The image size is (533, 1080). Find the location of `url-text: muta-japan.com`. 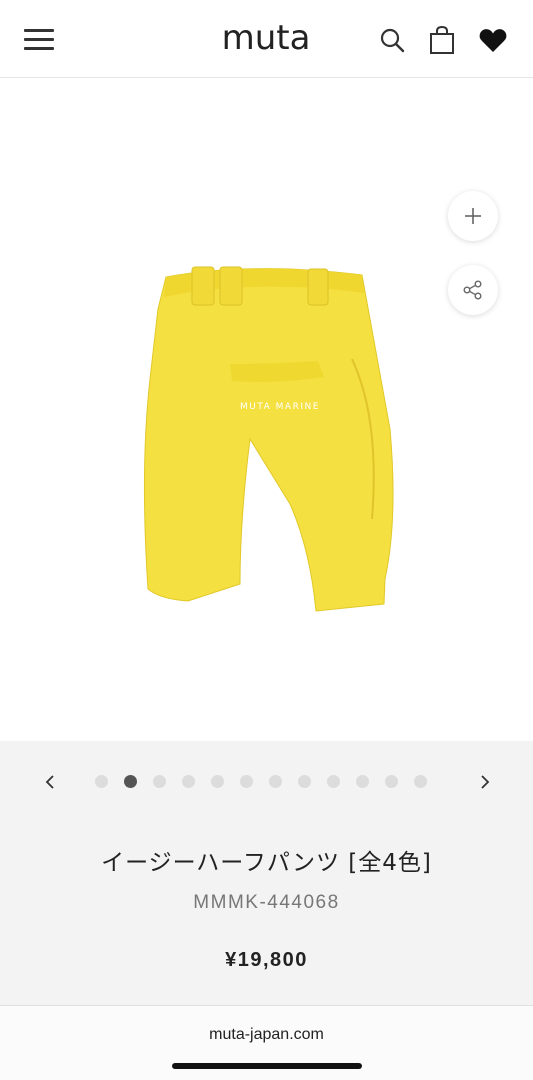

url-text: muta-japan.com is located at coordinates (266, 1035).